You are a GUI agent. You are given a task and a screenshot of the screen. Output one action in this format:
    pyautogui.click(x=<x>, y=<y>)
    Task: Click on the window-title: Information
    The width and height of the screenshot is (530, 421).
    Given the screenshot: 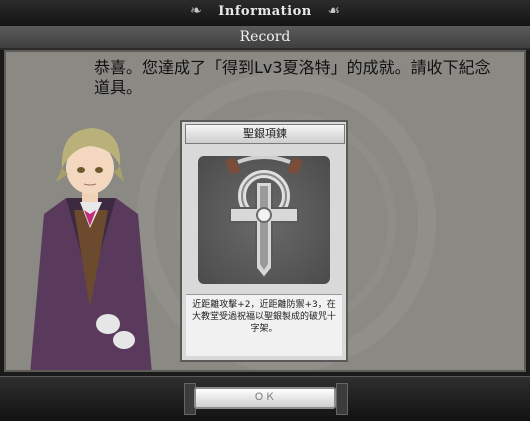 What is the action you would take?
    pyautogui.click(x=265, y=11)
    